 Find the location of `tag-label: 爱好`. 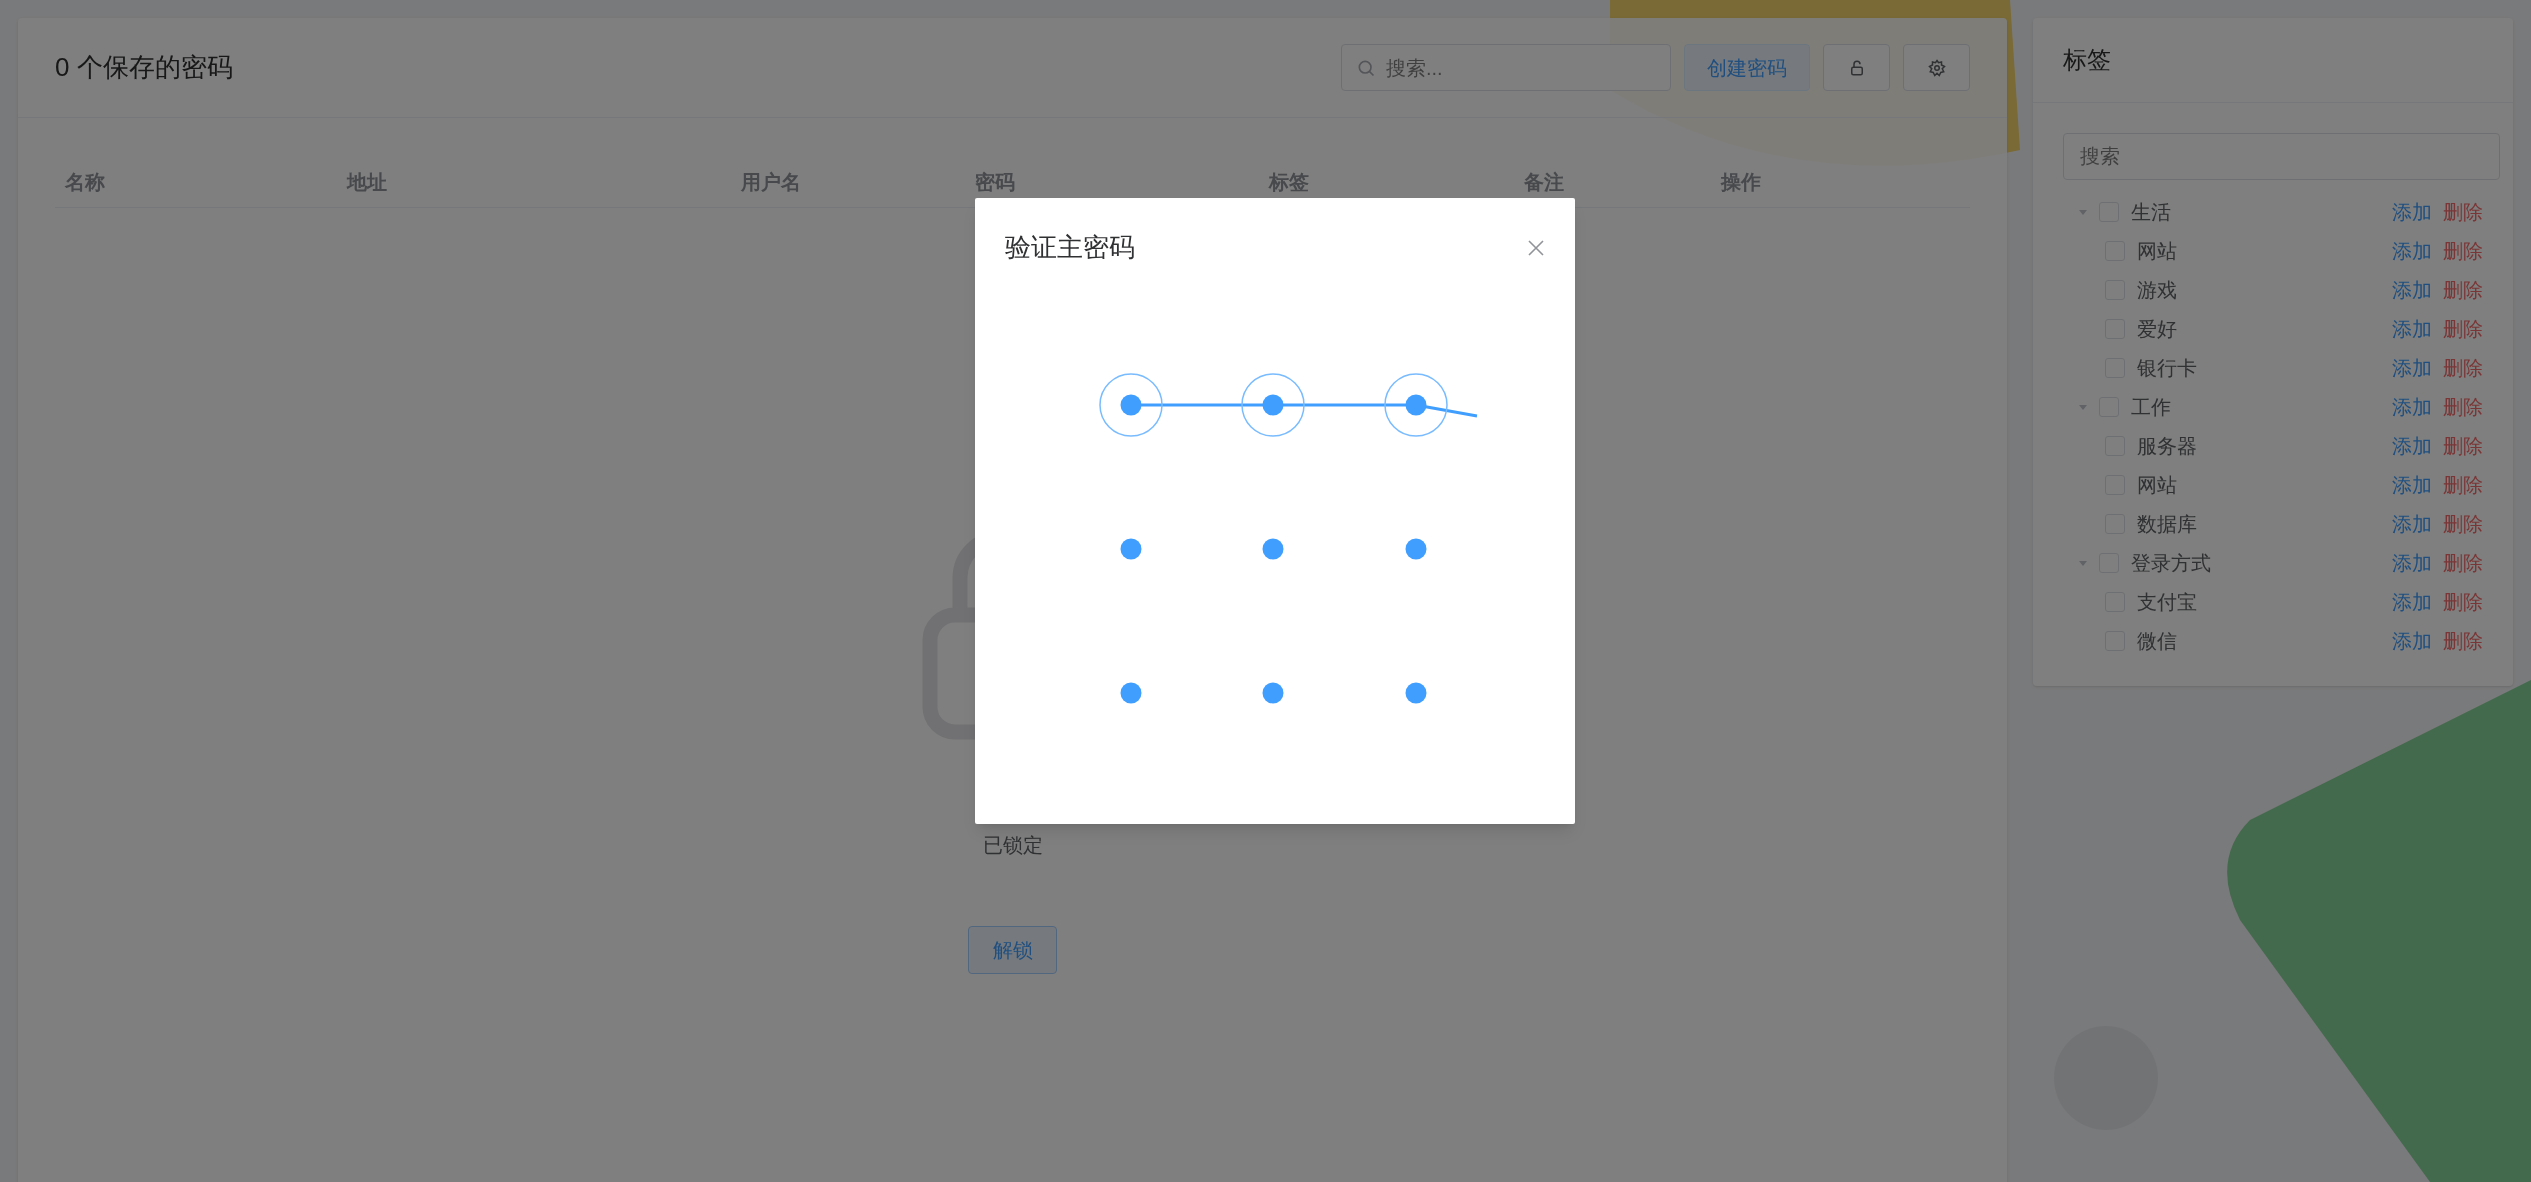

tag-label: 爱好 is located at coordinates (2157, 329).